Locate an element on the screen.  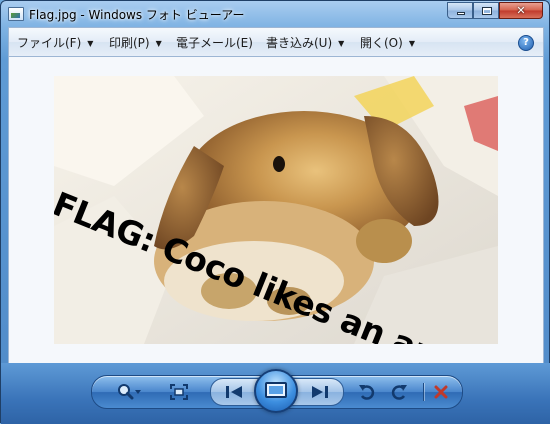
rotate-clockwise-button is located at coordinates (399, 392).